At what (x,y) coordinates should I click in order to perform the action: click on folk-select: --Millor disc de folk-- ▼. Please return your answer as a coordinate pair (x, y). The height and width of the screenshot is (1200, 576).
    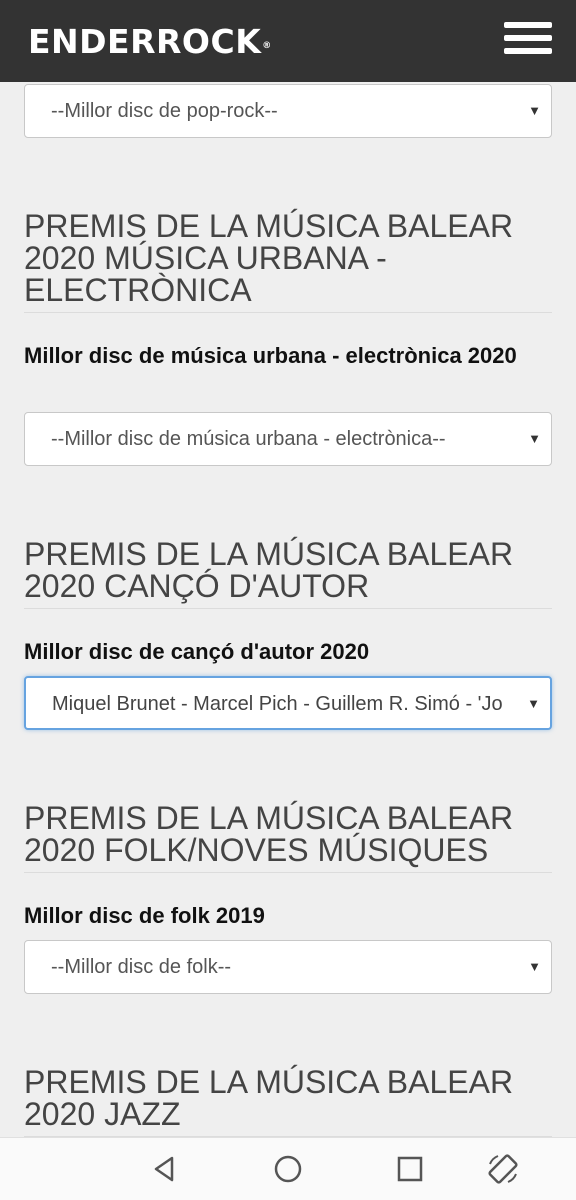
    Looking at the image, I should click on (288, 967).